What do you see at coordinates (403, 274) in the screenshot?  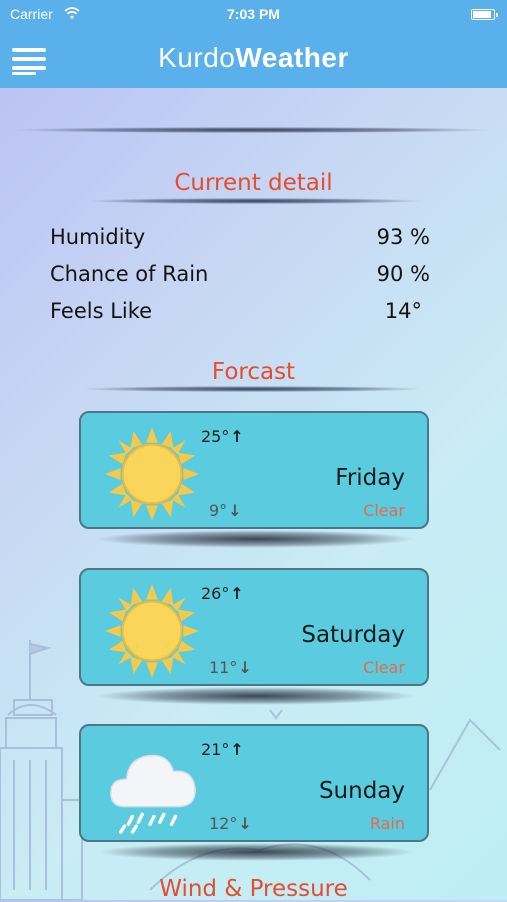 I see `detail-value: 90 %` at bounding box center [403, 274].